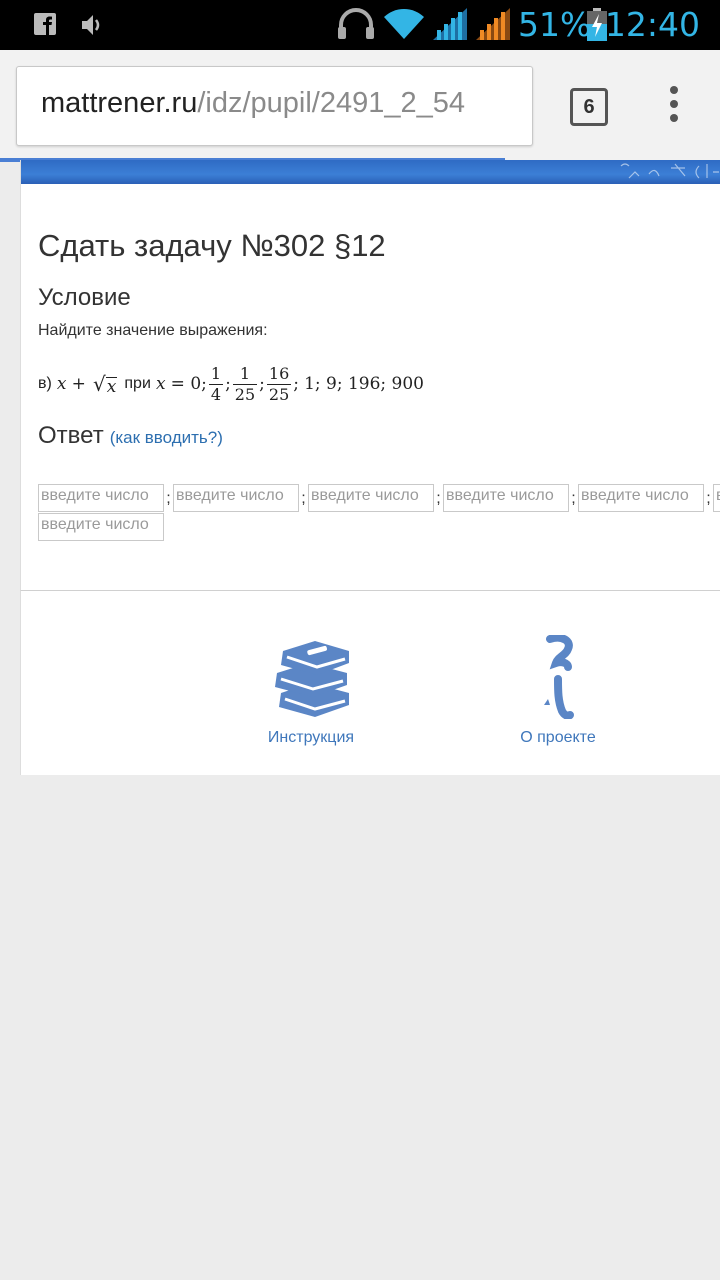 The height and width of the screenshot is (1280, 720). I want to click on fraction-2: 1 25, so click(245, 384).